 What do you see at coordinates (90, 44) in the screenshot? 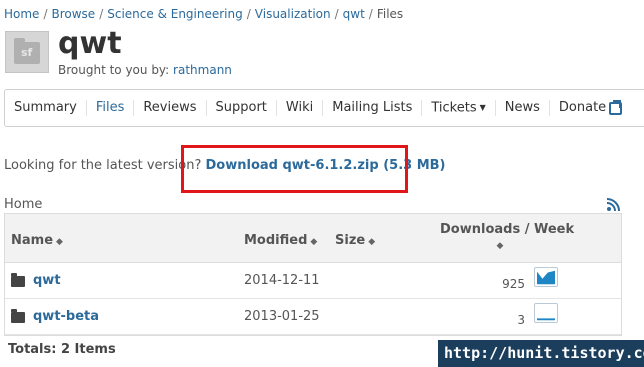
I see `project-title: qwt` at bounding box center [90, 44].